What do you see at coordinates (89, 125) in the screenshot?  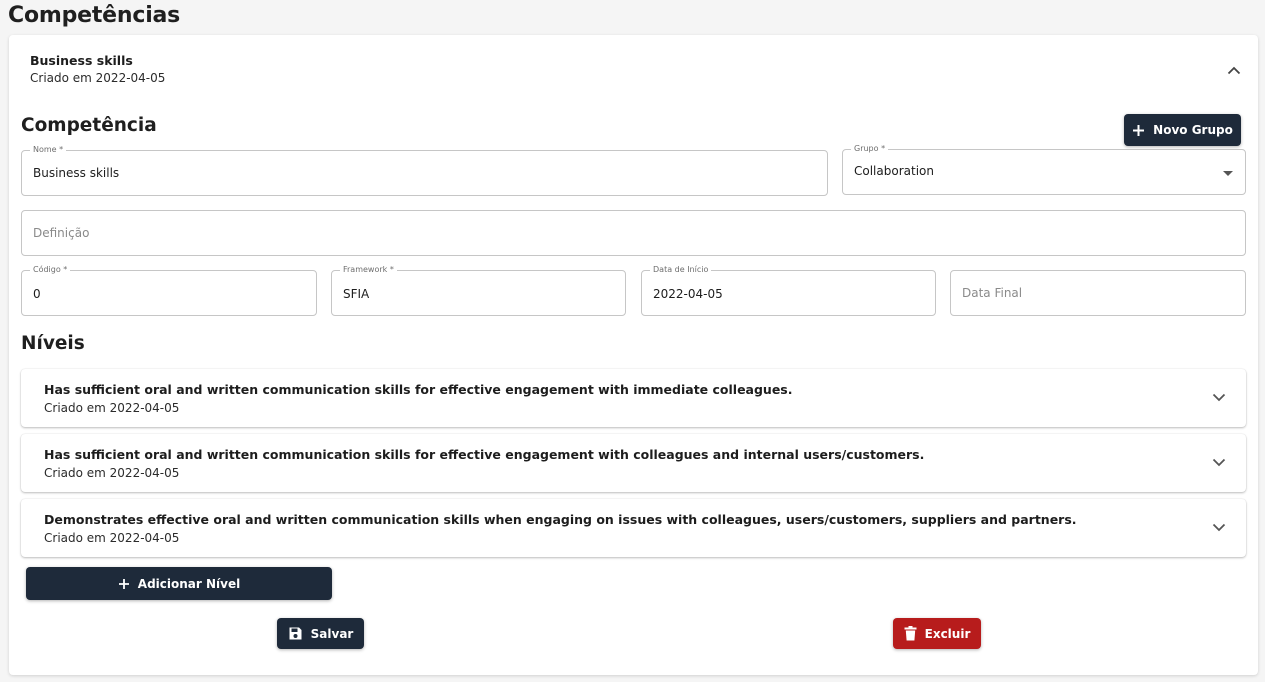 I see `competency-section-title: Competência` at bounding box center [89, 125].